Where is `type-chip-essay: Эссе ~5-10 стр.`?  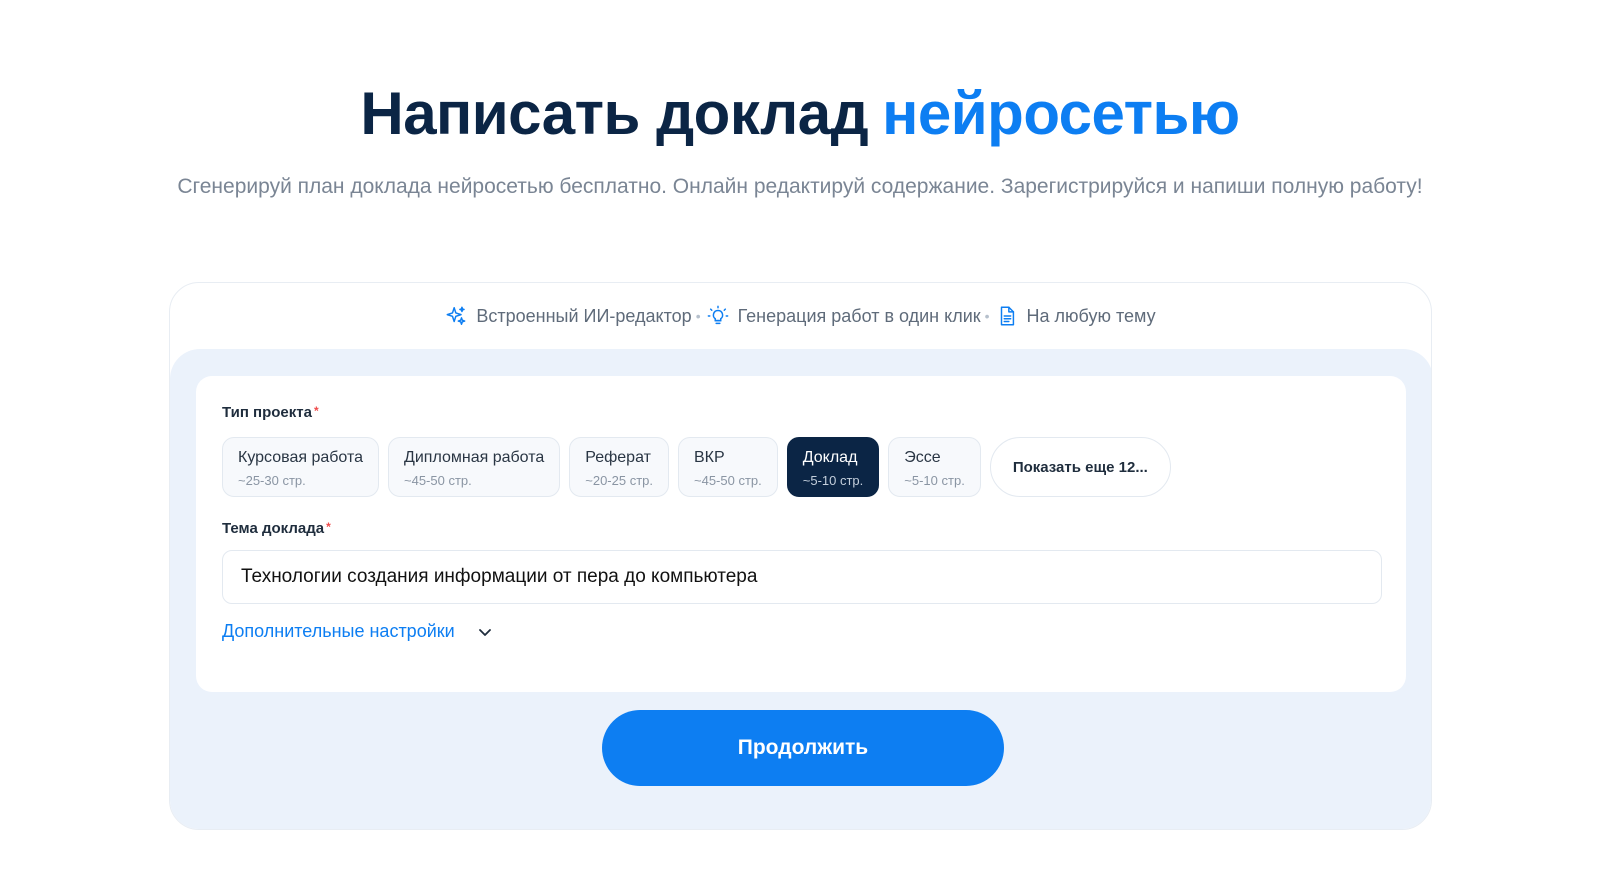
type-chip-essay: Эссе ~5-10 стр. is located at coordinates (934, 467).